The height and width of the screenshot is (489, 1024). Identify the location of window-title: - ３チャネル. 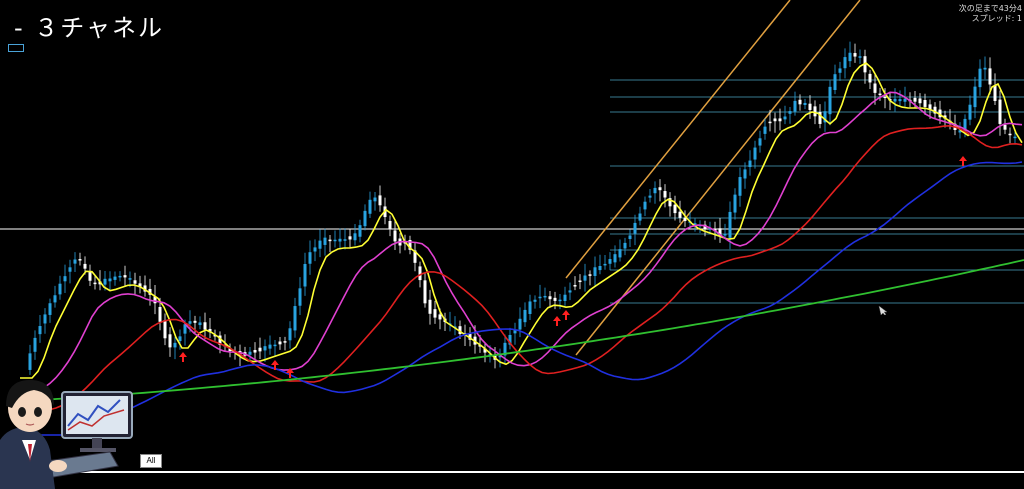
(89, 28).